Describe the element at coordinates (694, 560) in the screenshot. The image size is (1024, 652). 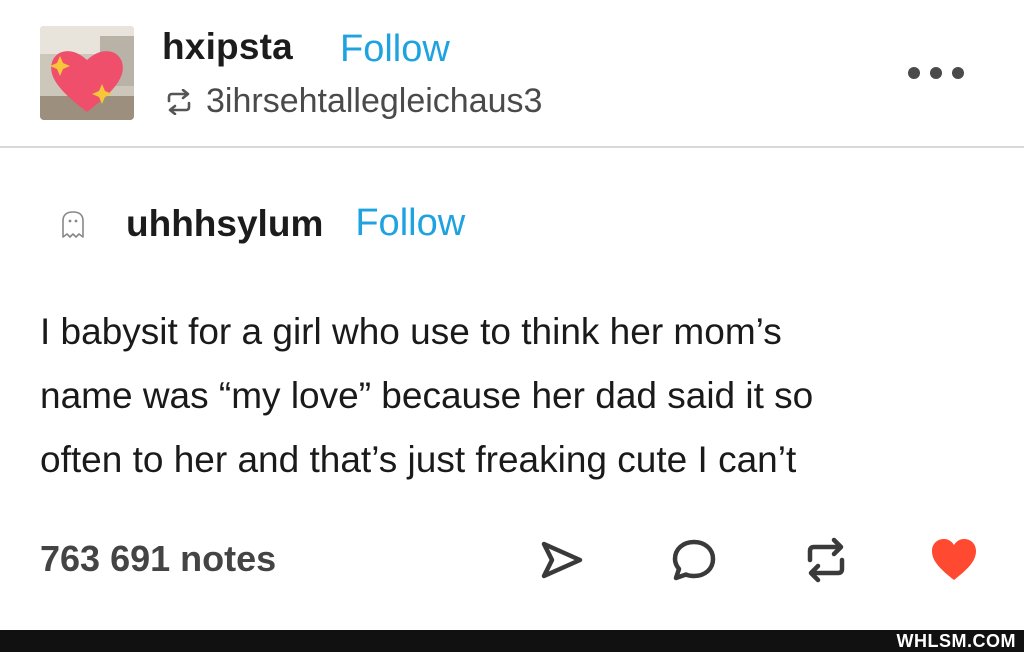
I see `reply-icon` at that location.